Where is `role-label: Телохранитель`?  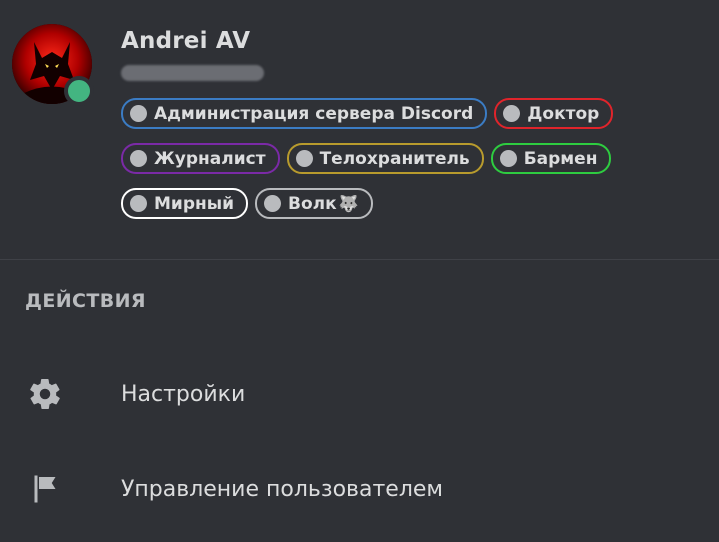
role-label: Телохранитель is located at coordinates (394, 158).